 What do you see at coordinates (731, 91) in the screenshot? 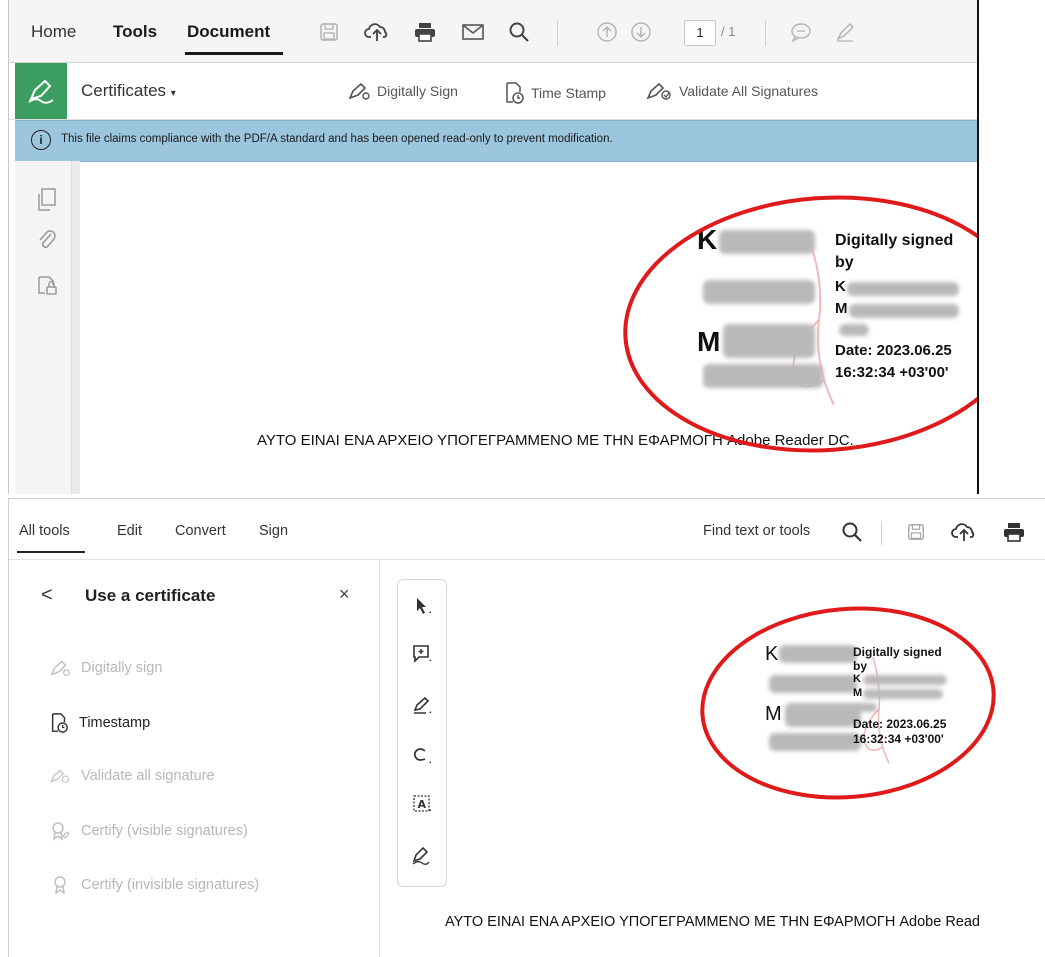
I see `validate-all-signatures-button: Validate All Signatures` at bounding box center [731, 91].